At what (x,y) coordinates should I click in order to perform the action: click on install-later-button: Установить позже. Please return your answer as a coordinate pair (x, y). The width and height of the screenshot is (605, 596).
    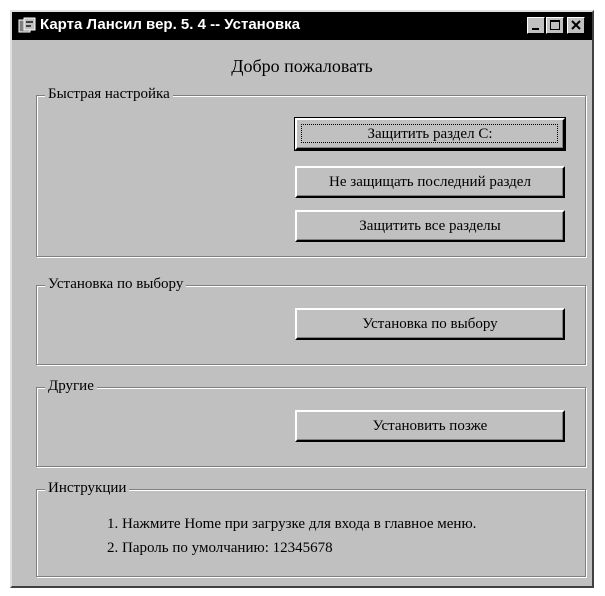
    Looking at the image, I should click on (430, 426).